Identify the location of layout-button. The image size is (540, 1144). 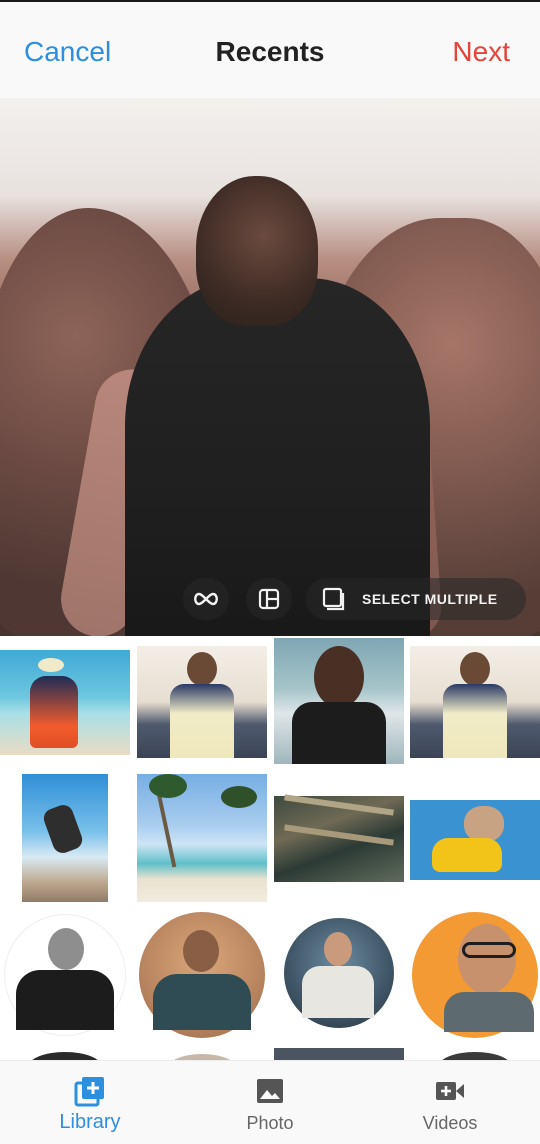
(269, 599).